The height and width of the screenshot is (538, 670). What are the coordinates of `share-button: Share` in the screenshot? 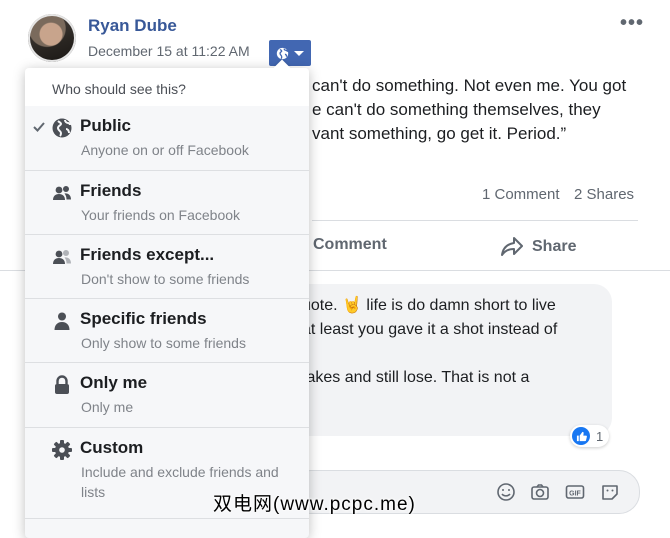 It's located at (538, 247).